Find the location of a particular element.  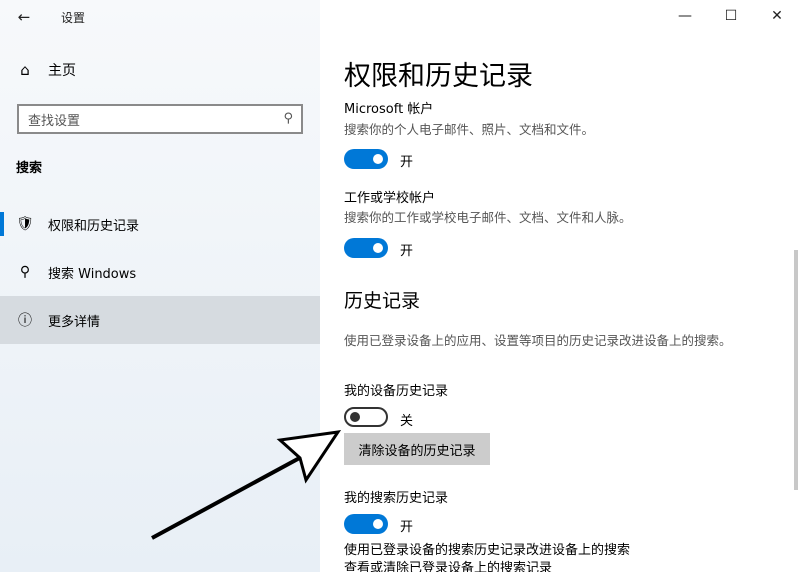

search-history-toggle is located at coordinates (366, 524).